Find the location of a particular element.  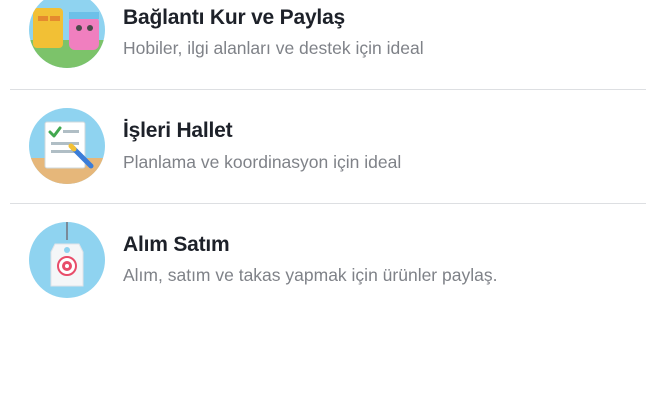

checklist-icon is located at coordinates (67, 146).